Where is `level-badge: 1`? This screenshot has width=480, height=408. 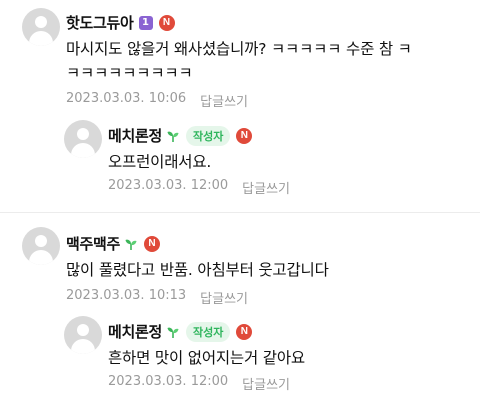
level-badge: 1 is located at coordinates (145, 22).